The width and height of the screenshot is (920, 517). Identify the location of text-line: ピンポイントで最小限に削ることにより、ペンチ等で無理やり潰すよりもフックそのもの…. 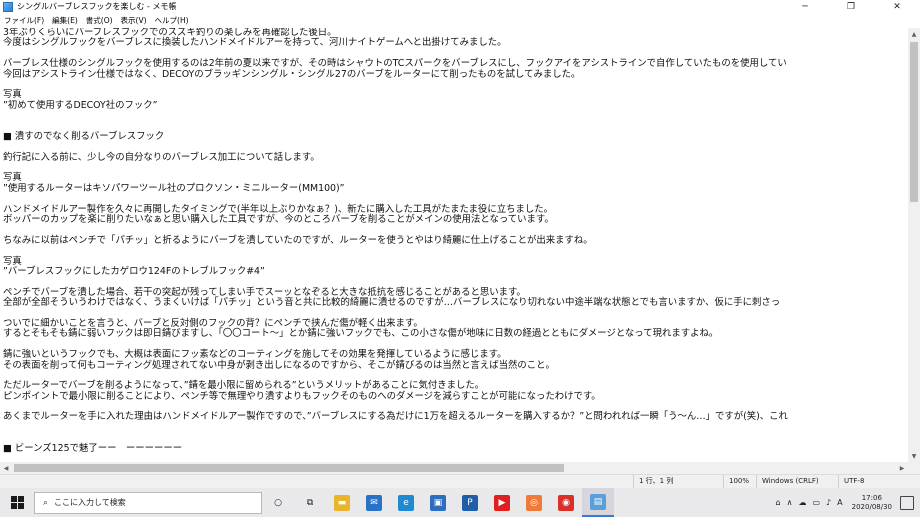
(395, 396).